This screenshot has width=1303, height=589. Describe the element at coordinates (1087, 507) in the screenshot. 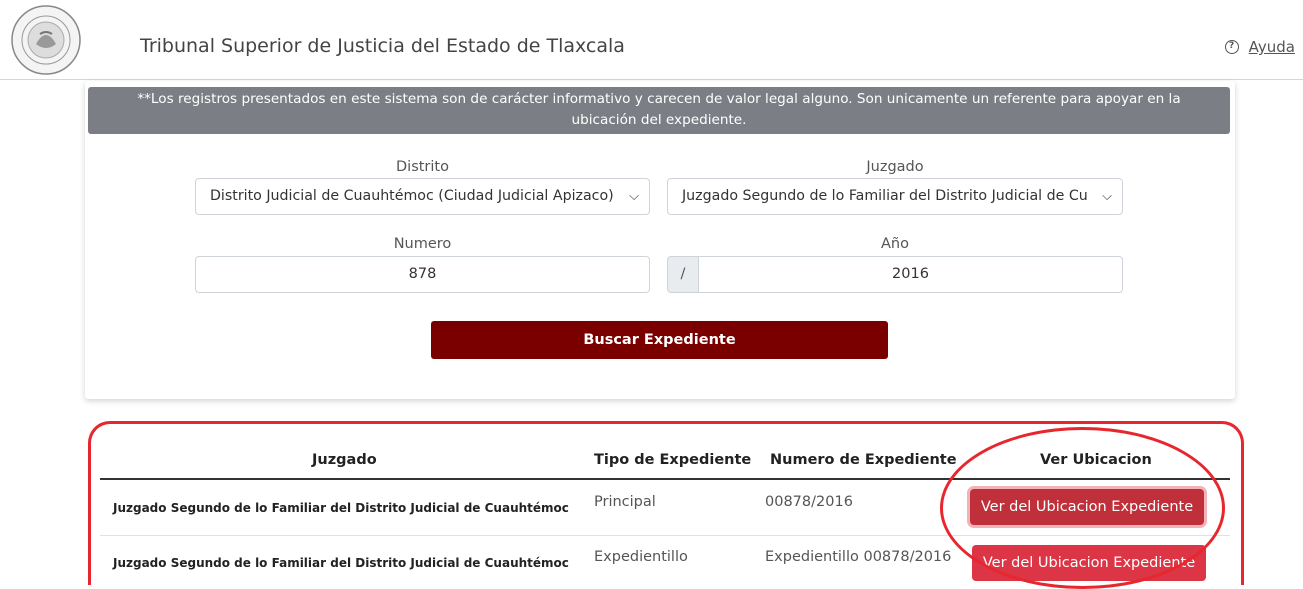

I see `ver-ubicacion-button-row-1: Ver del Ubicacion Expediente` at that location.